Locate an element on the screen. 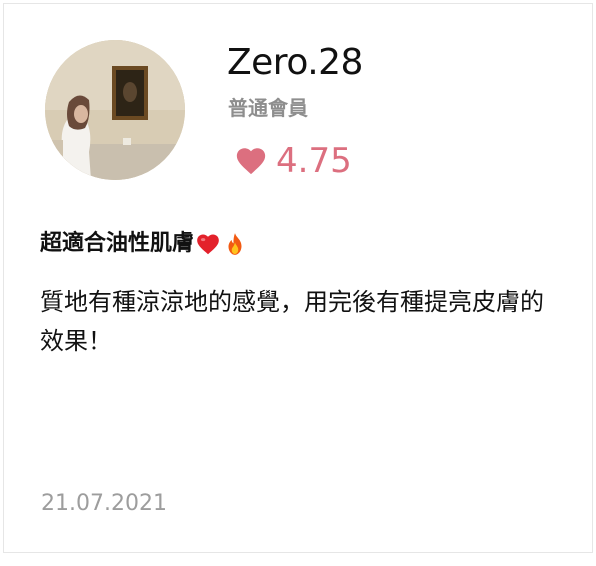 The height and width of the screenshot is (566, 596). review-title: 超適合油性肌膚 is located at coordinates (144, 244).